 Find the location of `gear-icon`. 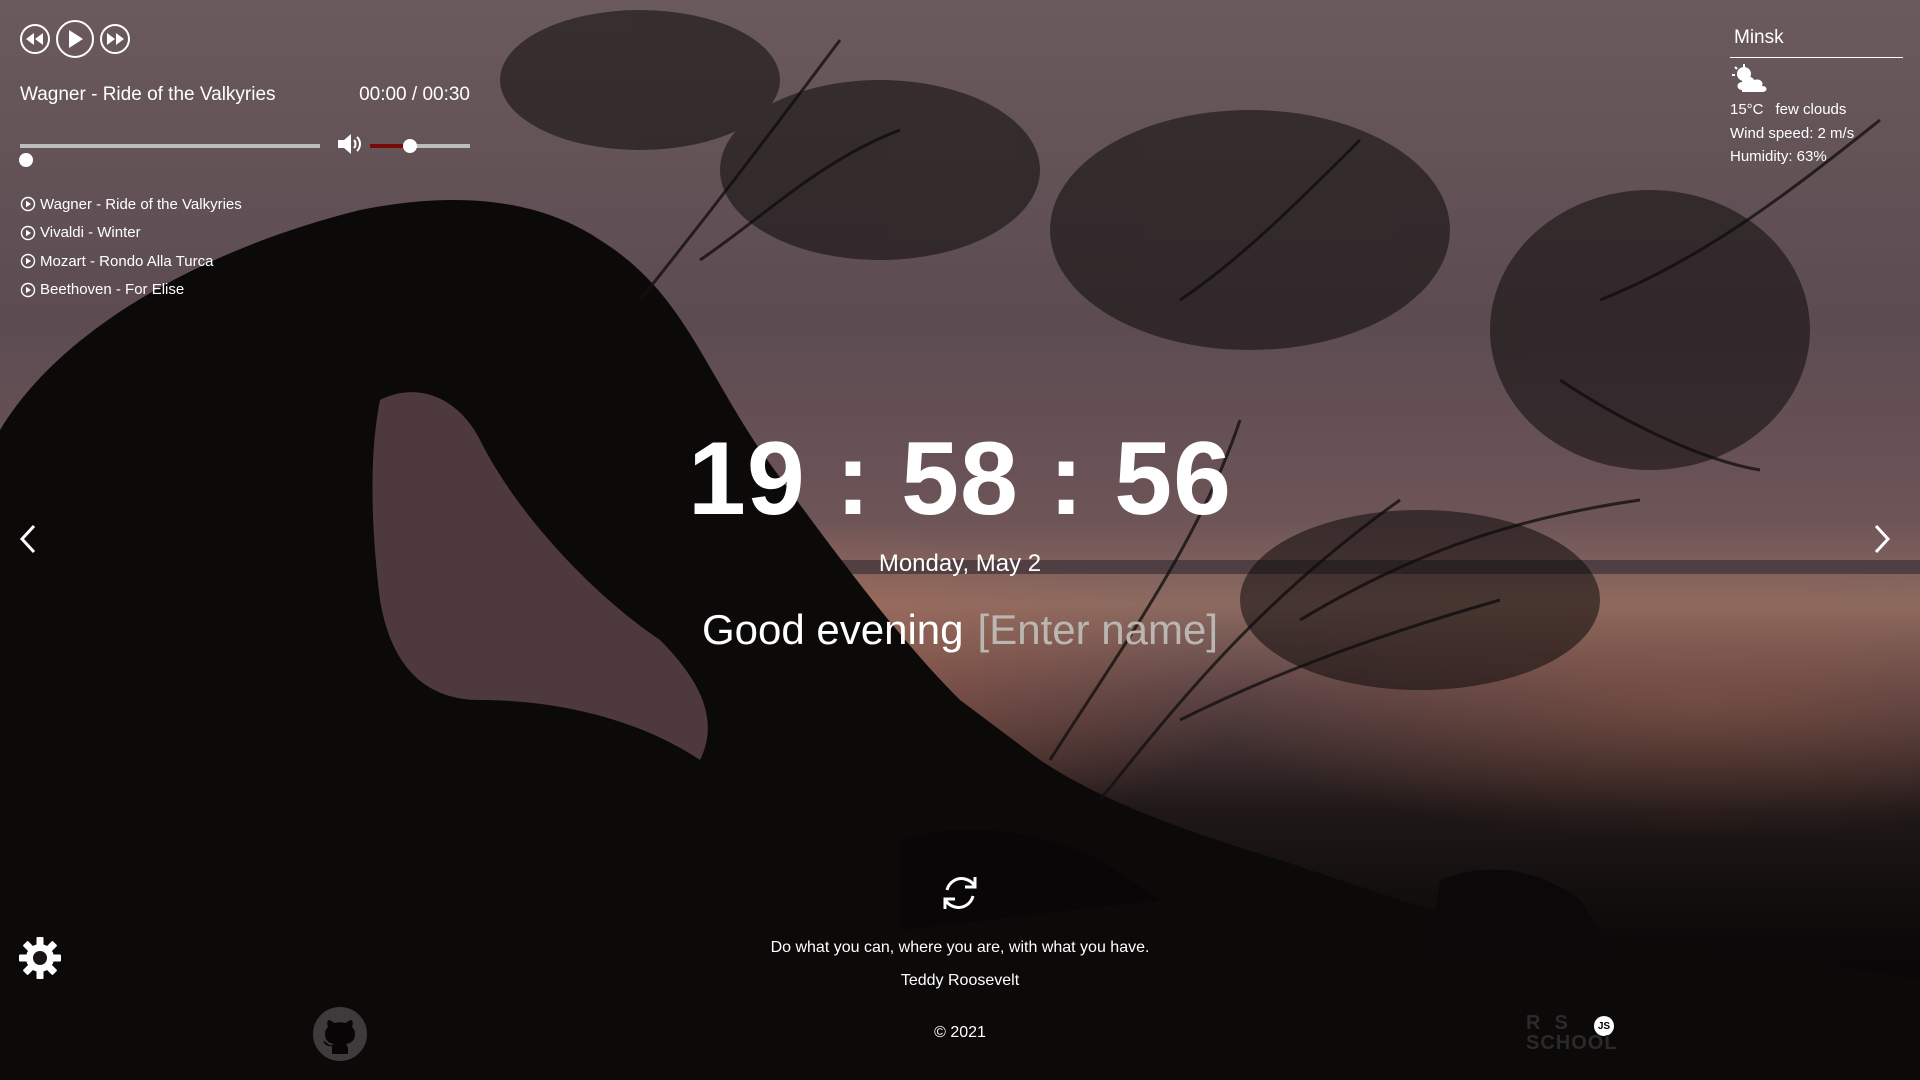

gear-icon is located at coordinates (40, 958).